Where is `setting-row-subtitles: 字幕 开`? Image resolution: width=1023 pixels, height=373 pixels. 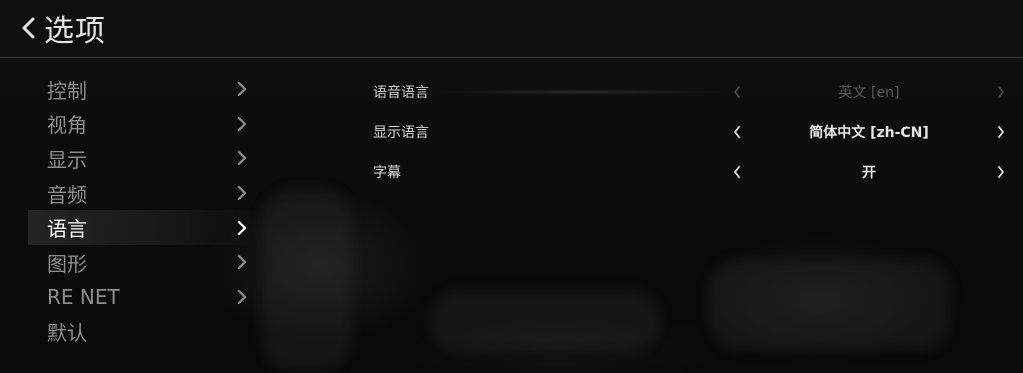
setting-row-subtitles: 字幕 开 is located at coordinates (687, 172).